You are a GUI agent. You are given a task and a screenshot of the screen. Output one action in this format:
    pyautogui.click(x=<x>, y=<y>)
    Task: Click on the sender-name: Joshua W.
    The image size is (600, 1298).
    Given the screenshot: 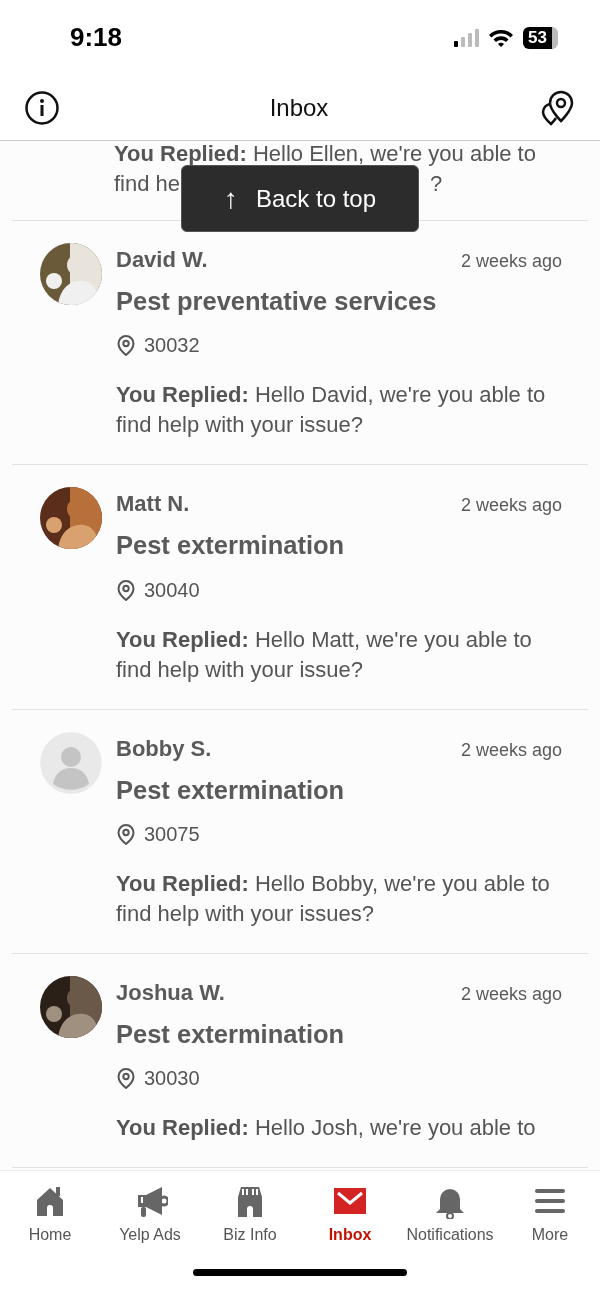 What is the action you would take?
    pyautogui.click(x=170, y=992)
    